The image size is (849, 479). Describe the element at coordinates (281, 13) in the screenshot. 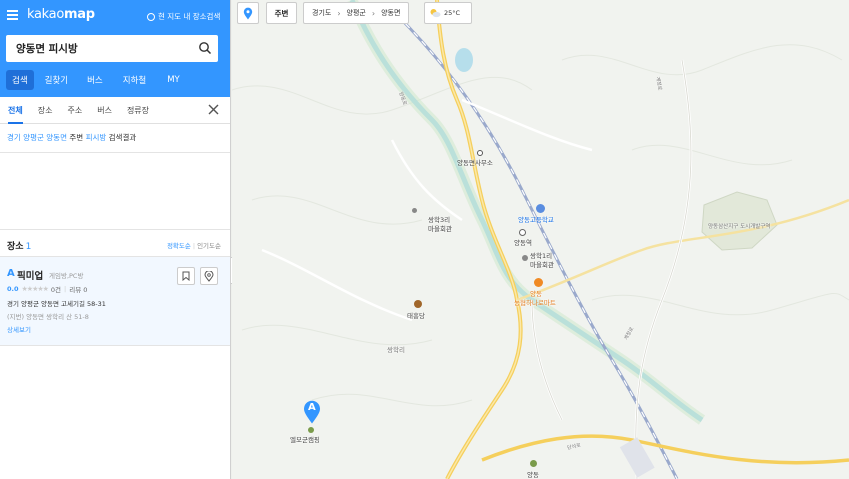

I see `around-button: 주변` at that location.